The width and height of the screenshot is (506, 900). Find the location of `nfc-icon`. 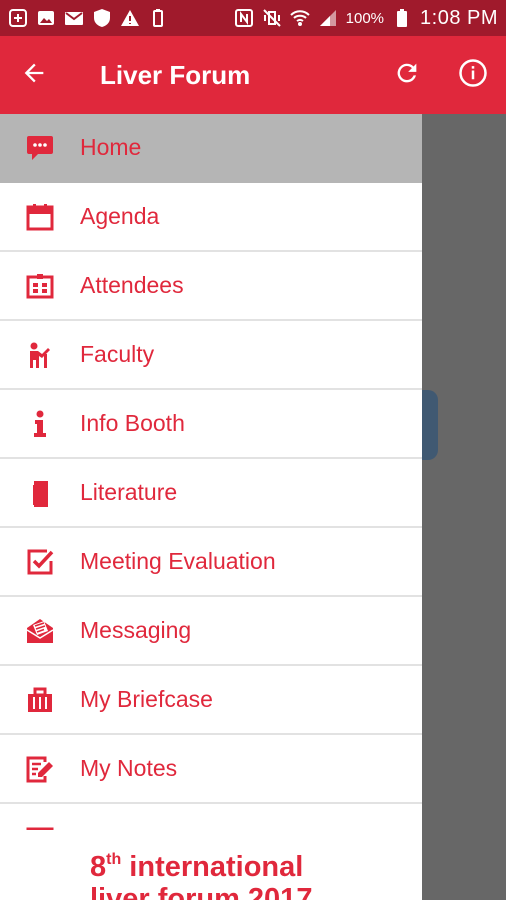

nfc-icon is located at coordinates (244, 18).